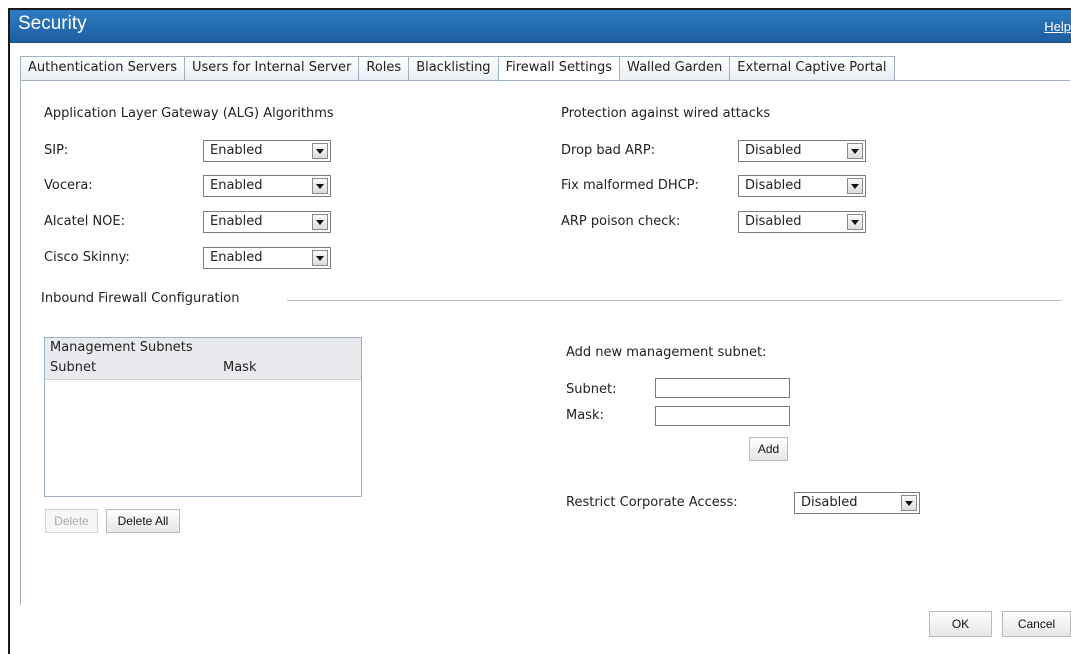 The width and height of the screenshot is (1071, 654). Describe the element at coordinates (591, 389) in the screenshot. I see `subnet-label: Subnet:` at that location.